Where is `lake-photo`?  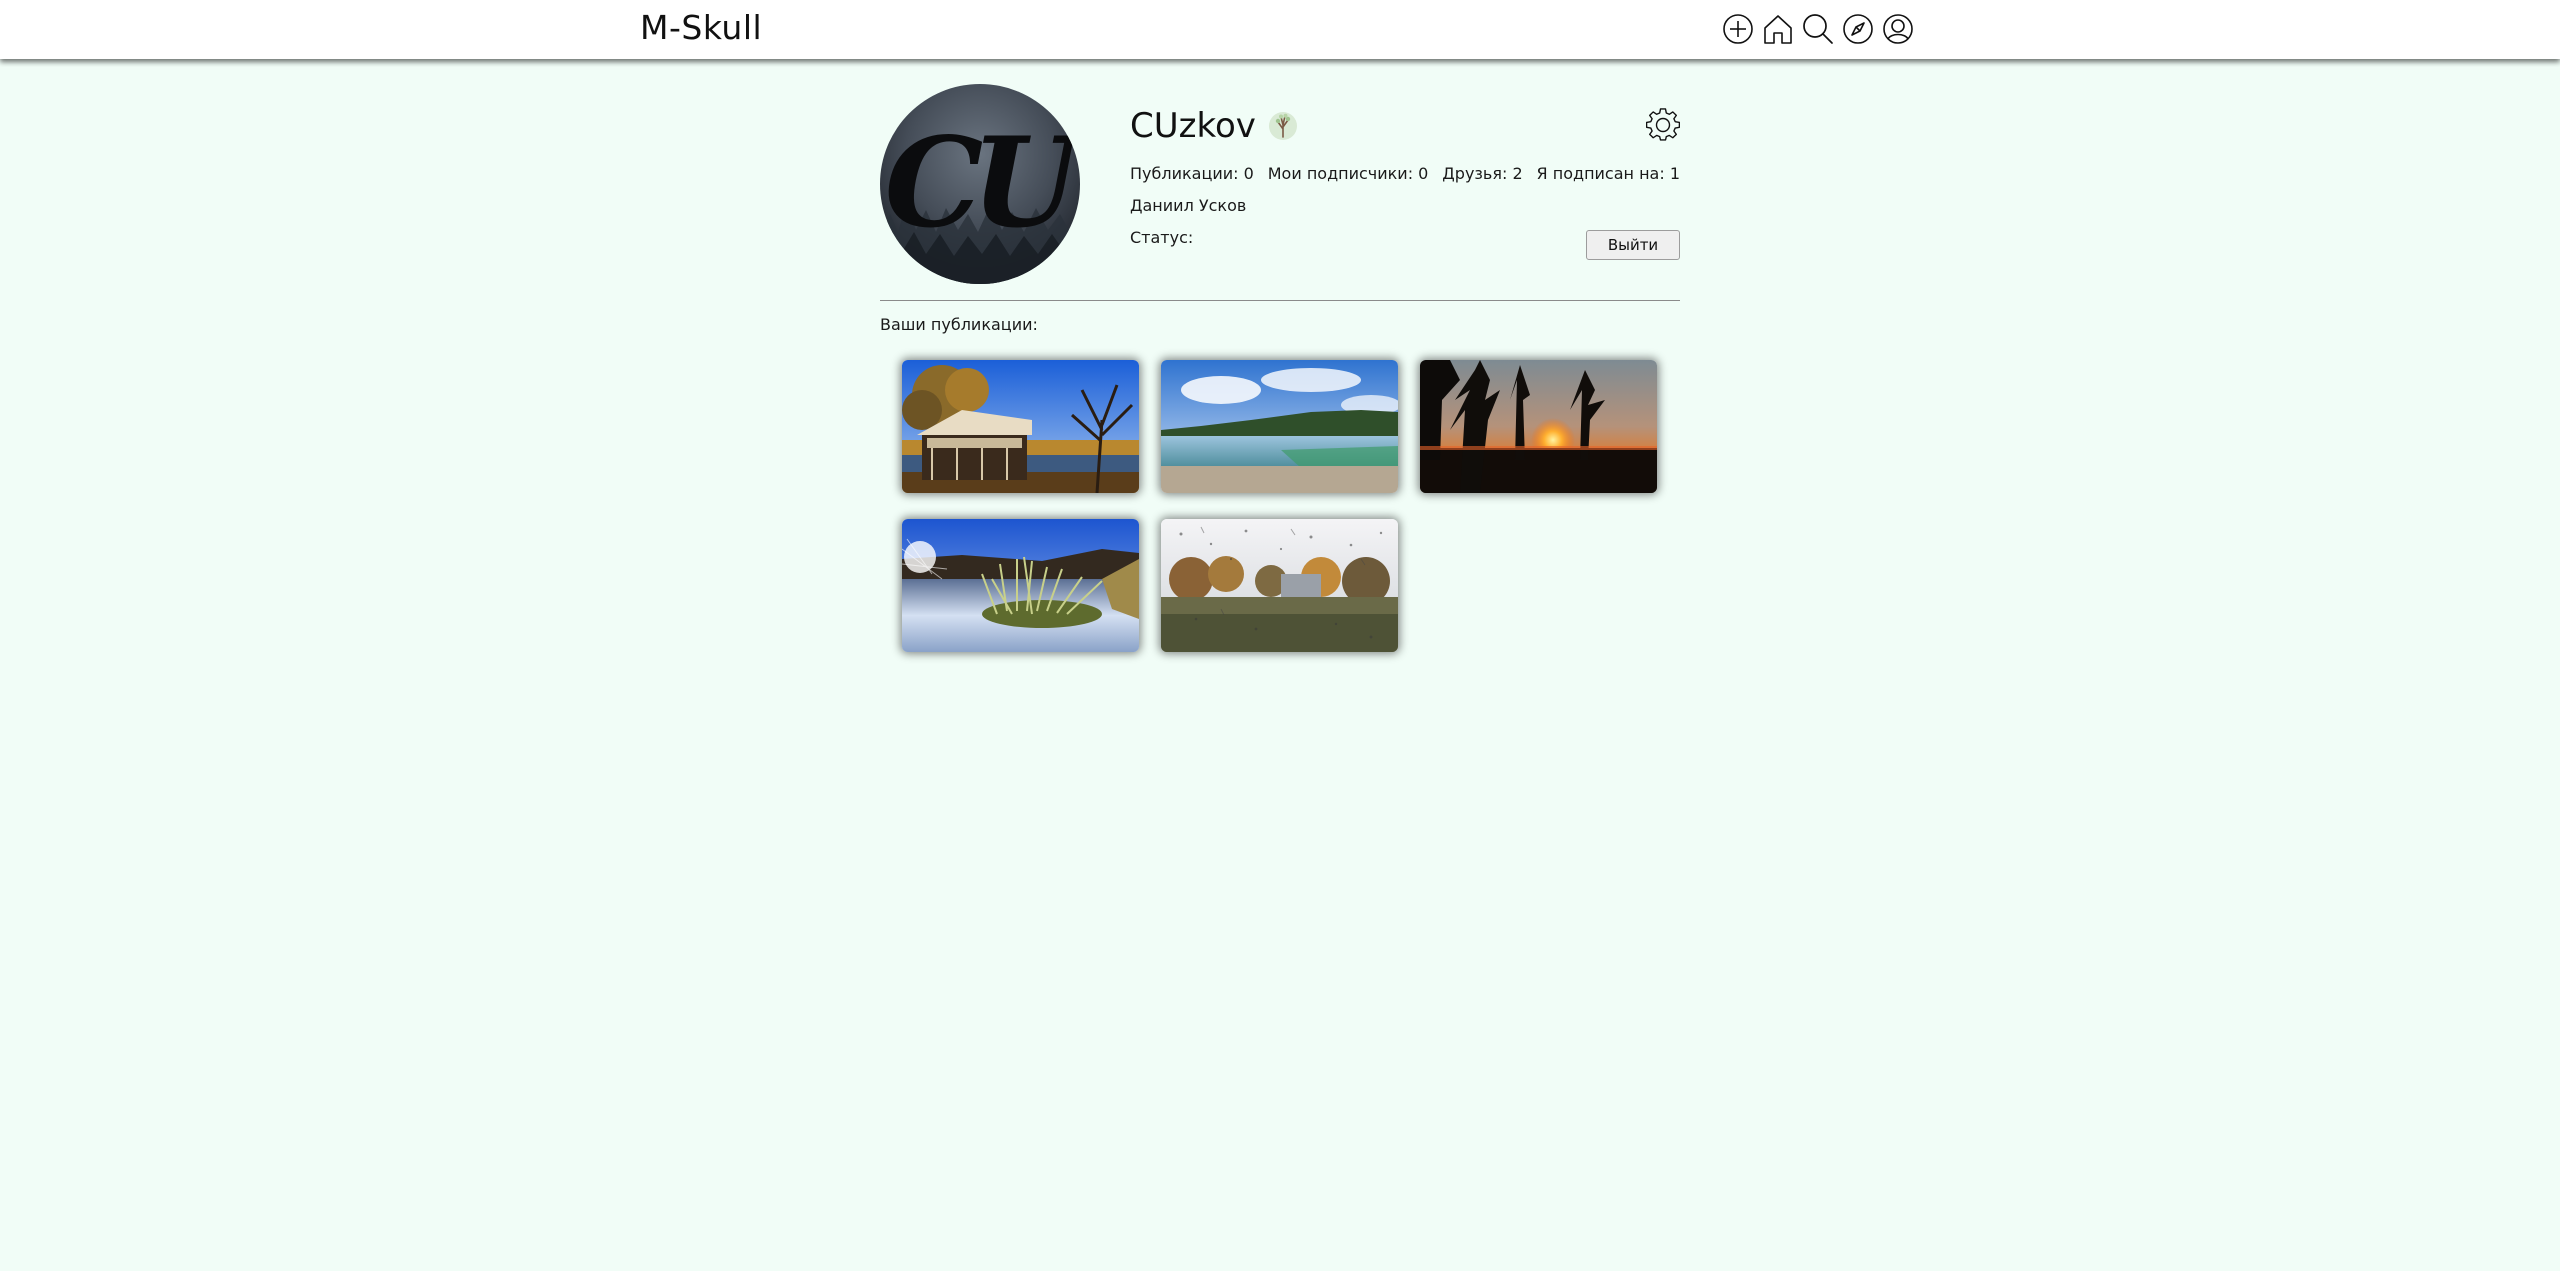 lake-photo is located at coordinates (1279, 426).